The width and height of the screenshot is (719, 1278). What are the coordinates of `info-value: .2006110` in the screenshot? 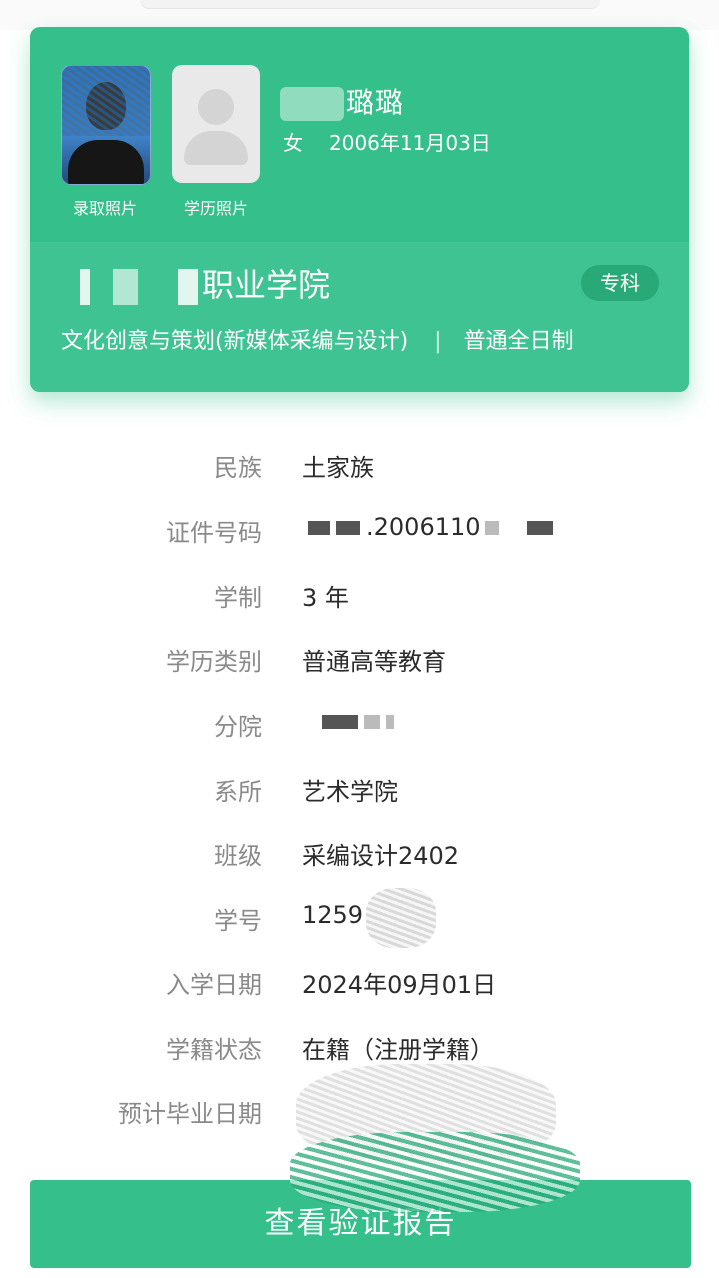 It's located at (433, 527).